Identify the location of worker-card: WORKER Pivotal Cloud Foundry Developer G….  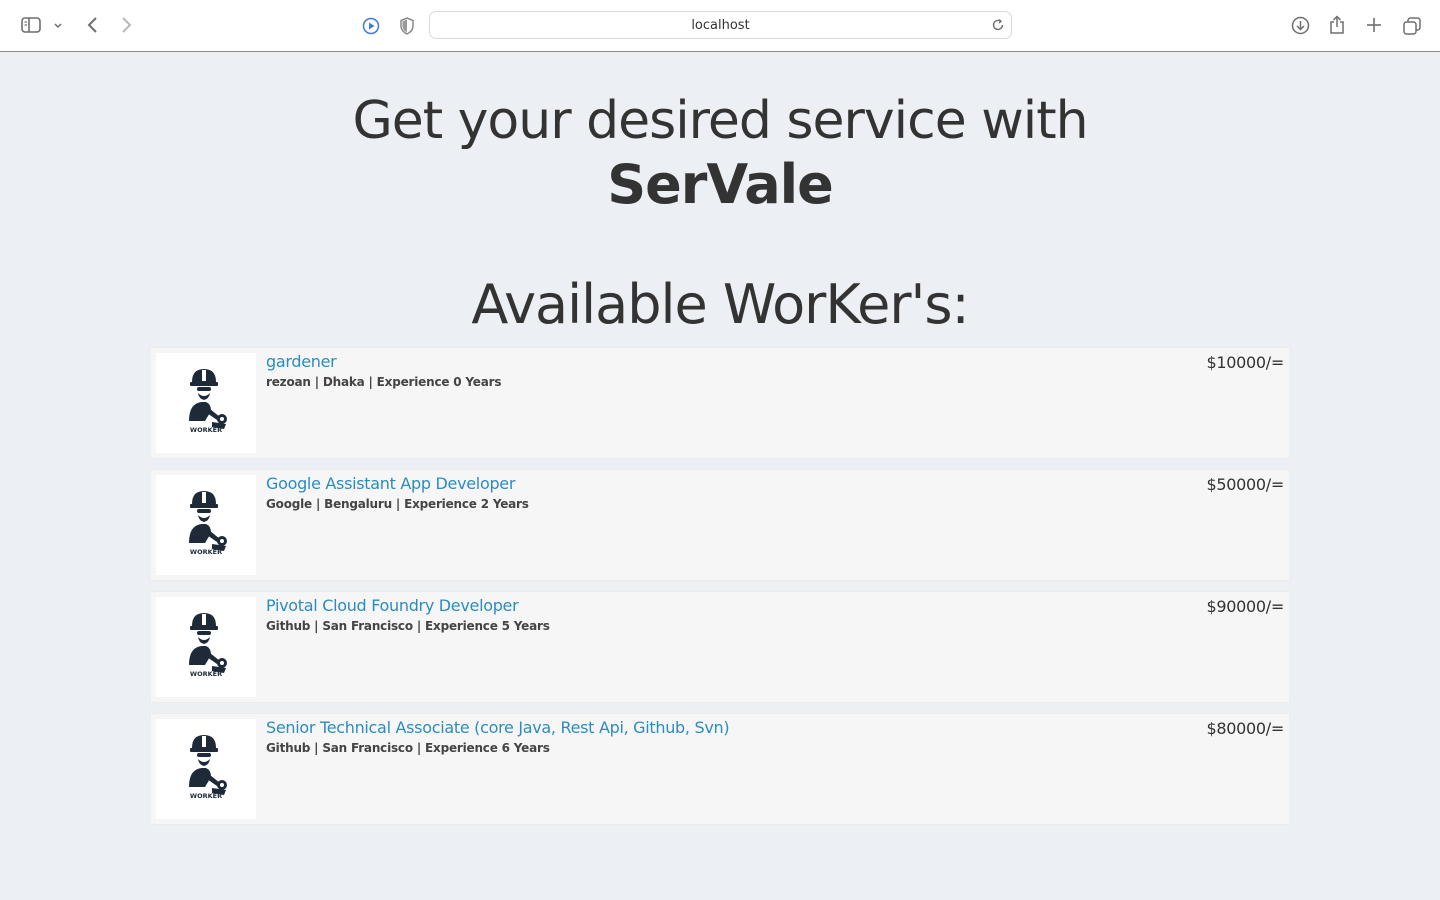
(720, 647).